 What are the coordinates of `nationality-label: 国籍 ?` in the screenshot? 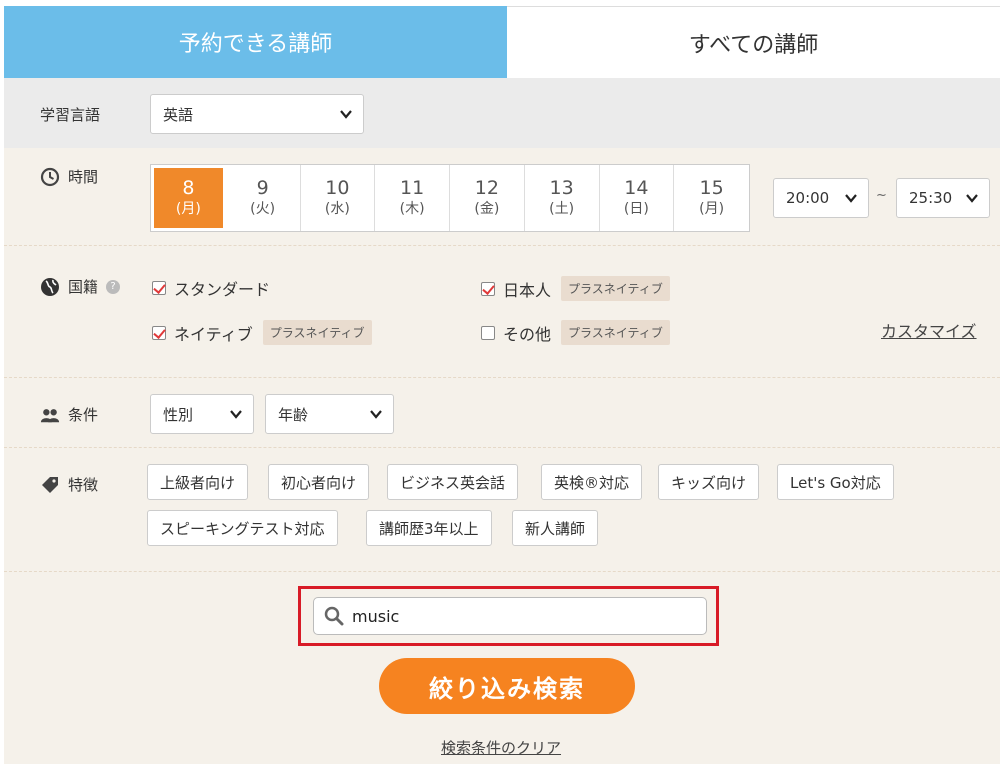 It's located at (80, 286).